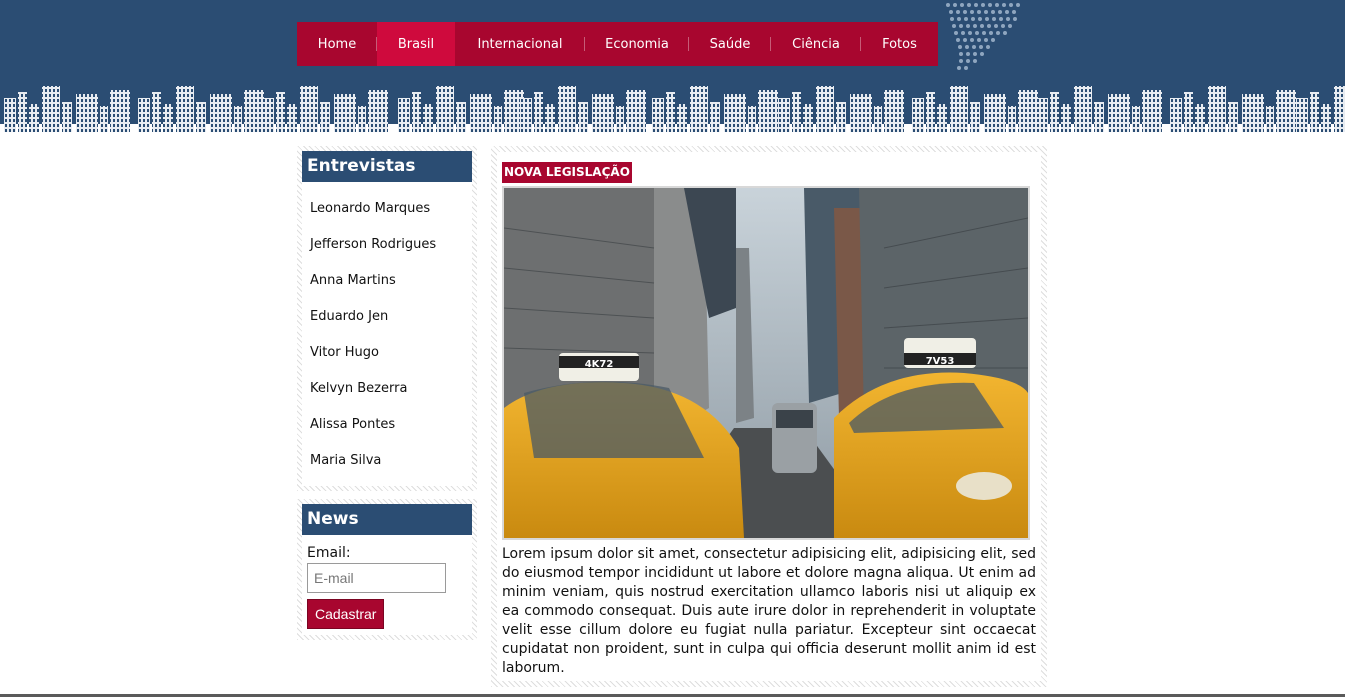  Describe the element at coordinates (387, 281) in the screenshot. I see `interview-item: Anna Martins` at that location.